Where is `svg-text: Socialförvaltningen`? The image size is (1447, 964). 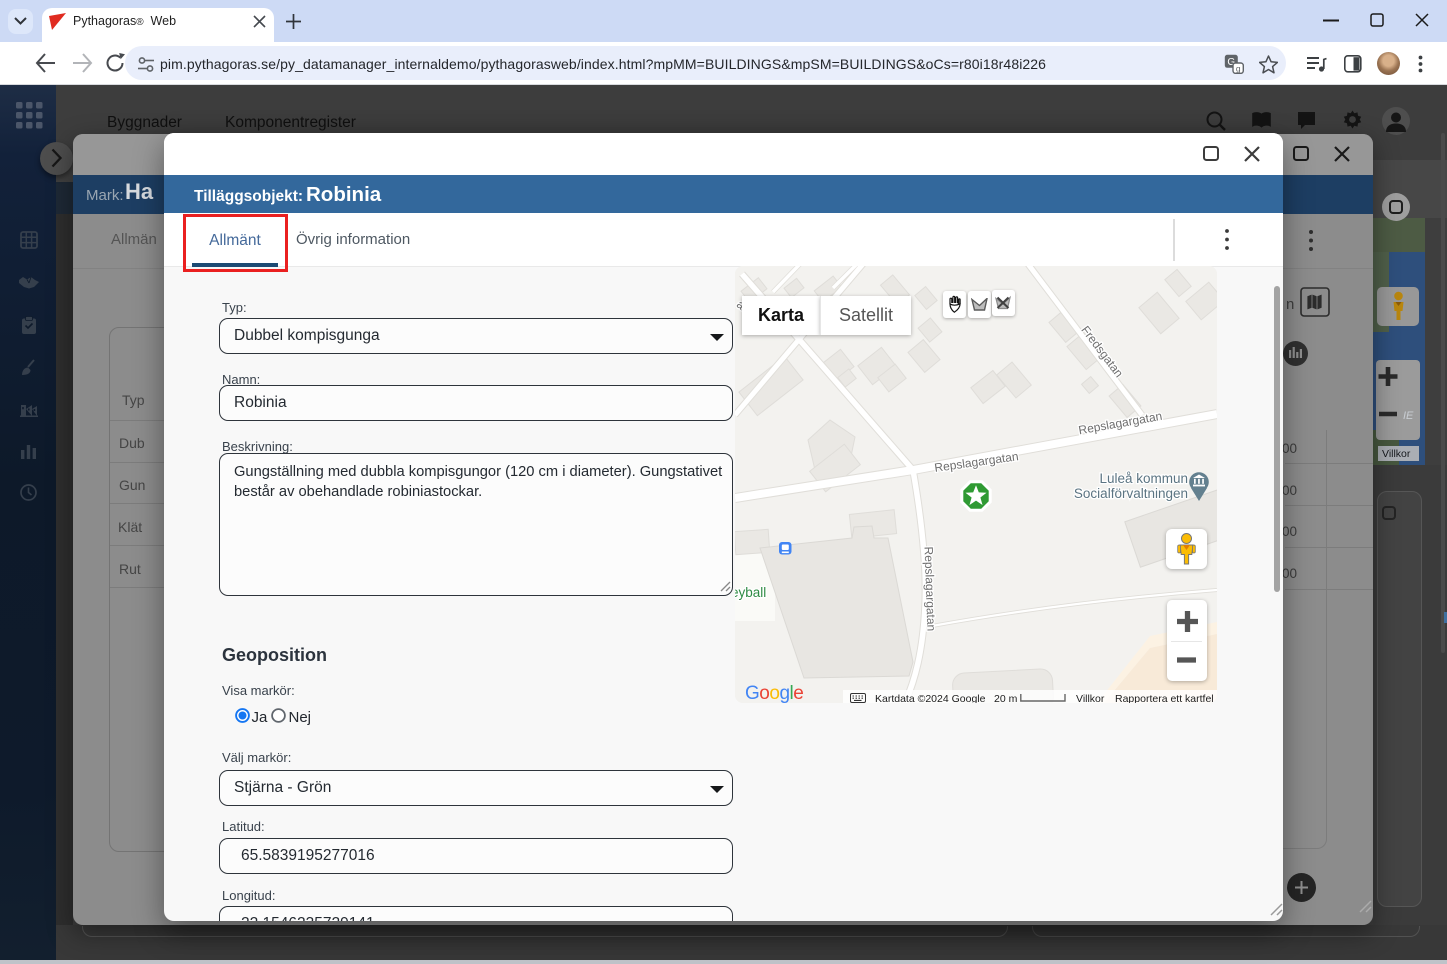 svg-text: Socialförvaltningen is located at coordinates (1131, 493).